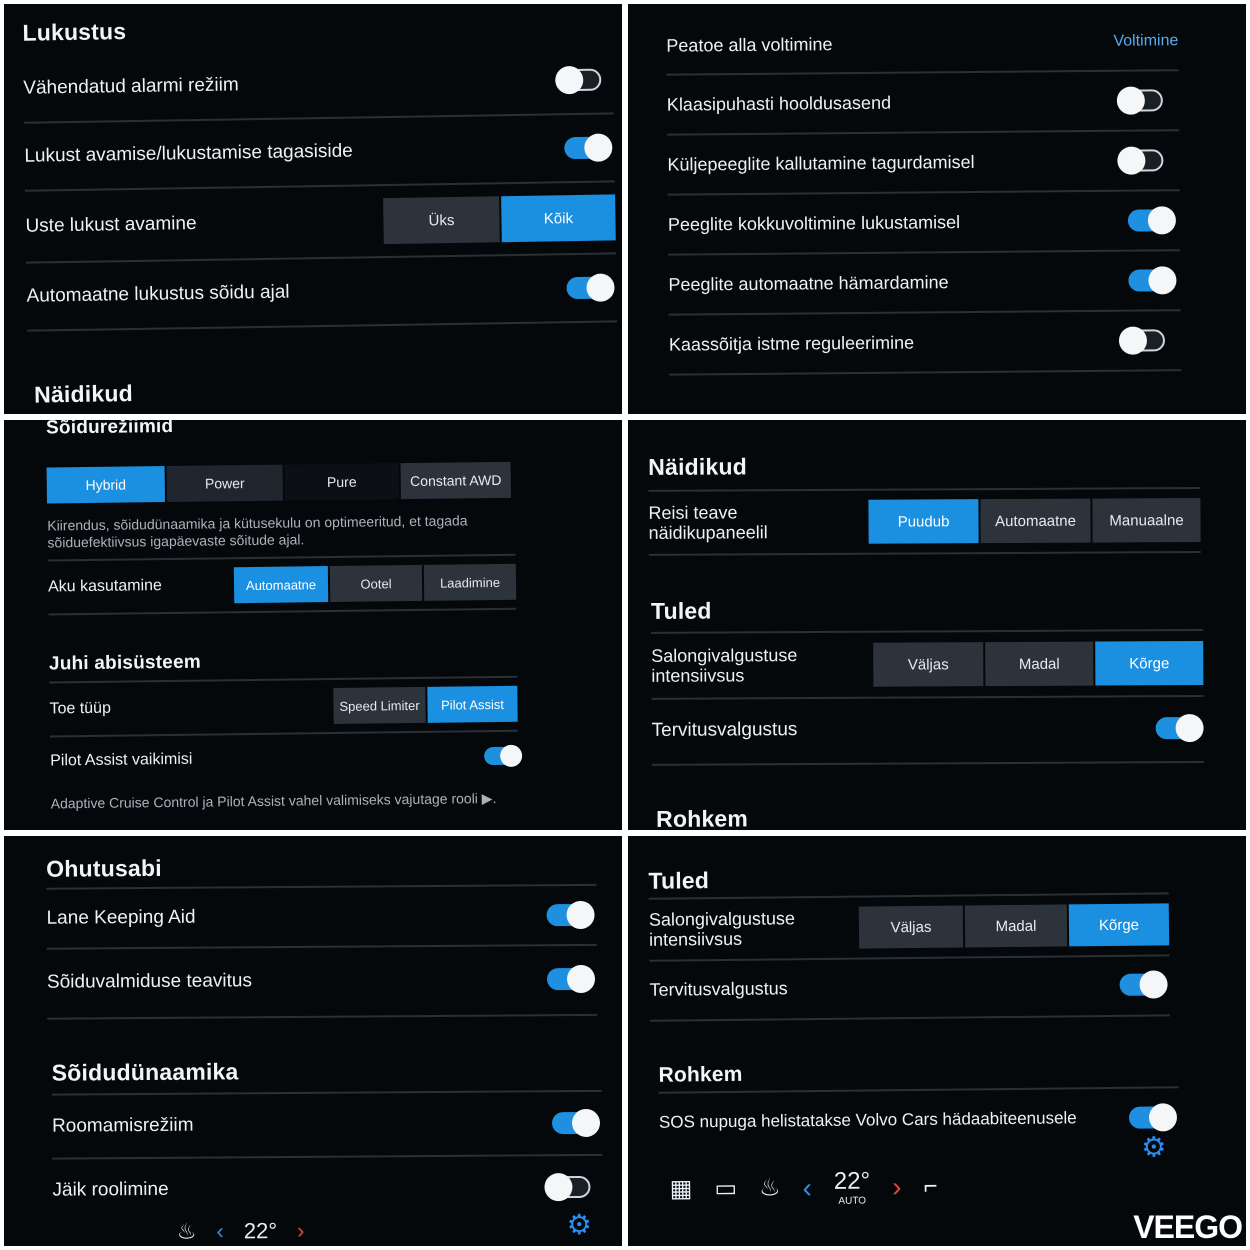 Image resolution: width=1250 pixels, height=1250 pixels. I want to click on mode-power: Power, so click(225, 483).